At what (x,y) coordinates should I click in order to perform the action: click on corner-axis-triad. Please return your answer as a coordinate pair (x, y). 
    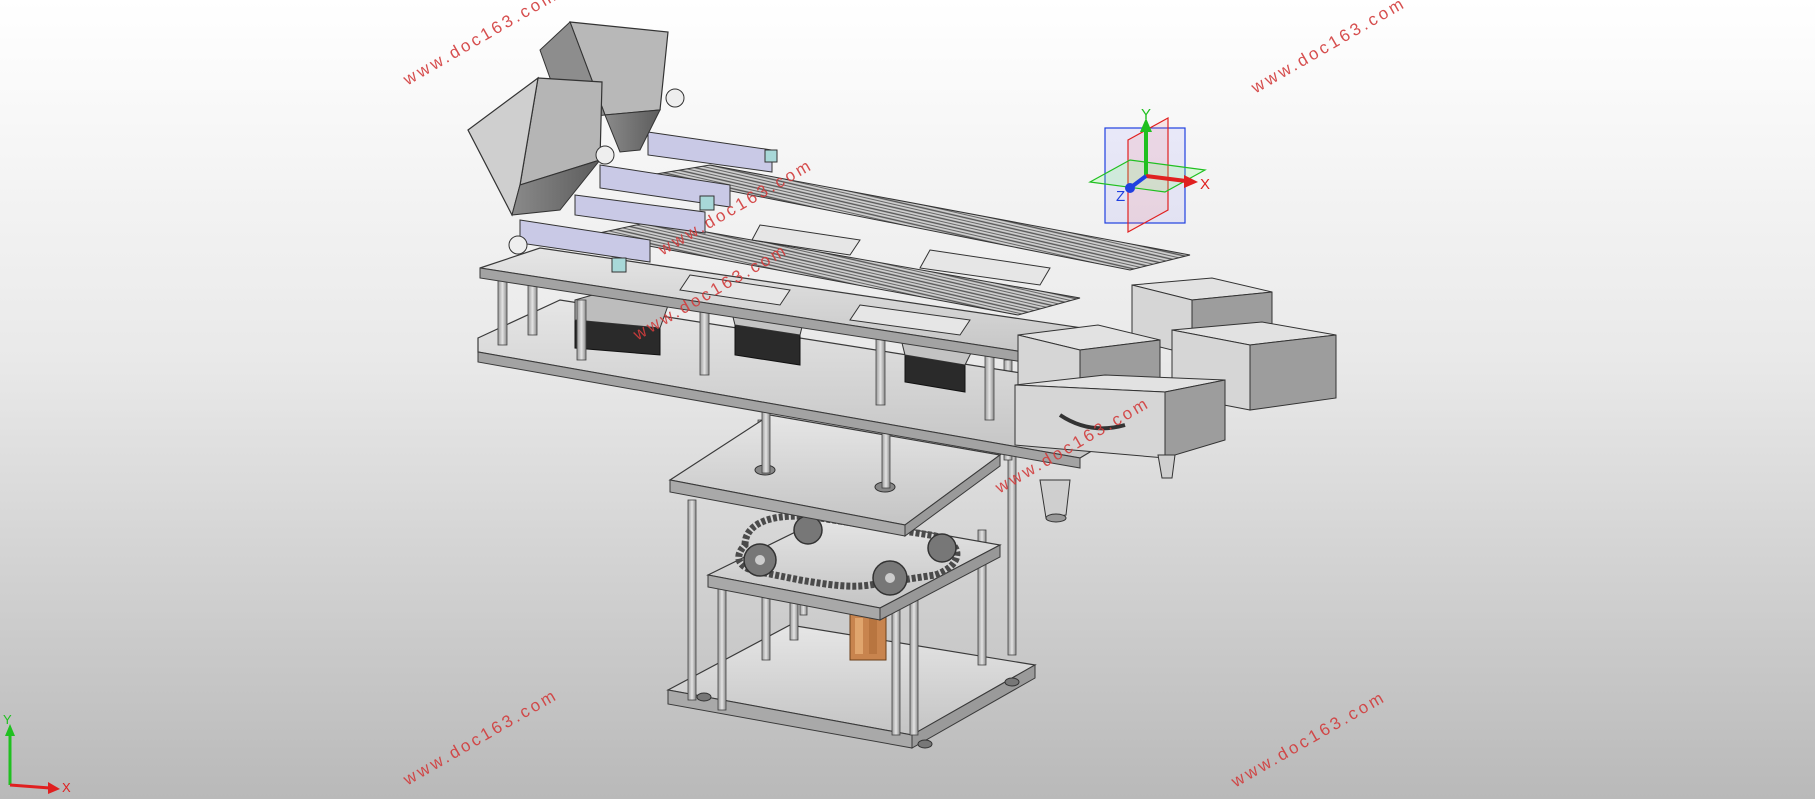
    Looking at the image, I should click on (32, 759).